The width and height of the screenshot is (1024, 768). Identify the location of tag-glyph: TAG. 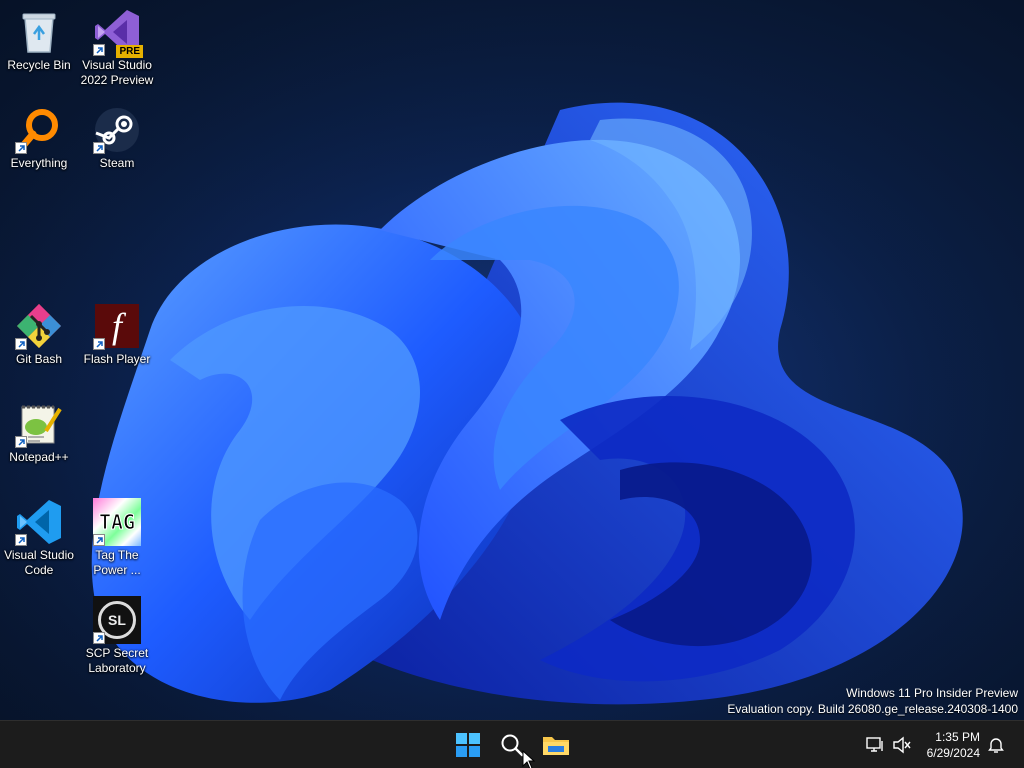
(117, 522).